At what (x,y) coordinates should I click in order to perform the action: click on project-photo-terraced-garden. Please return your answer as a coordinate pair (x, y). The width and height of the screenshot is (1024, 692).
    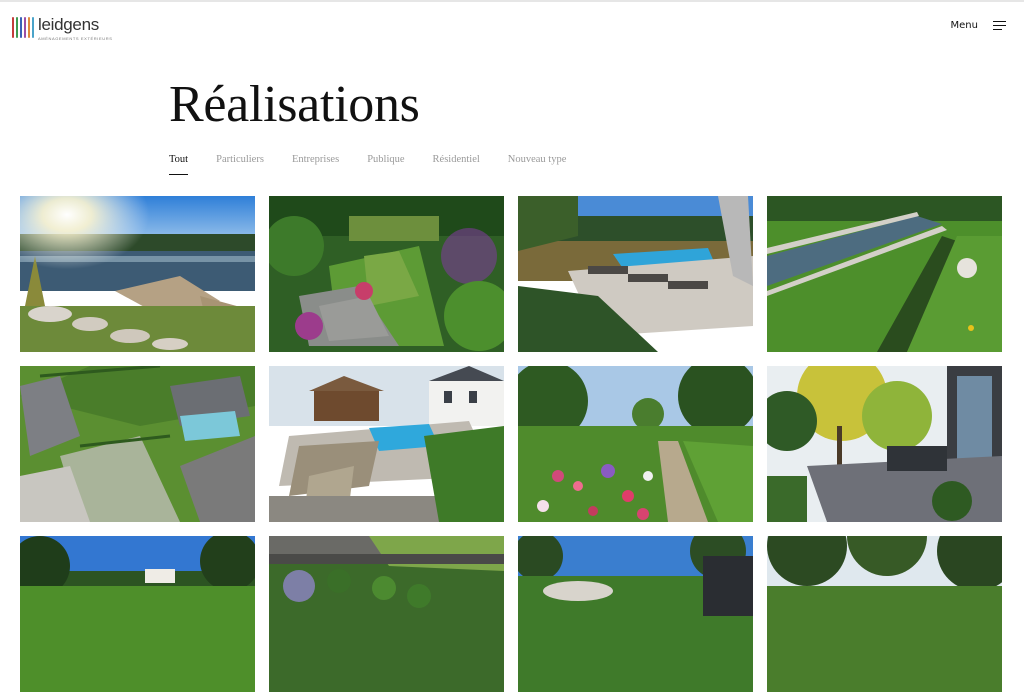
    Looking at the image, I should click on (386, 614).